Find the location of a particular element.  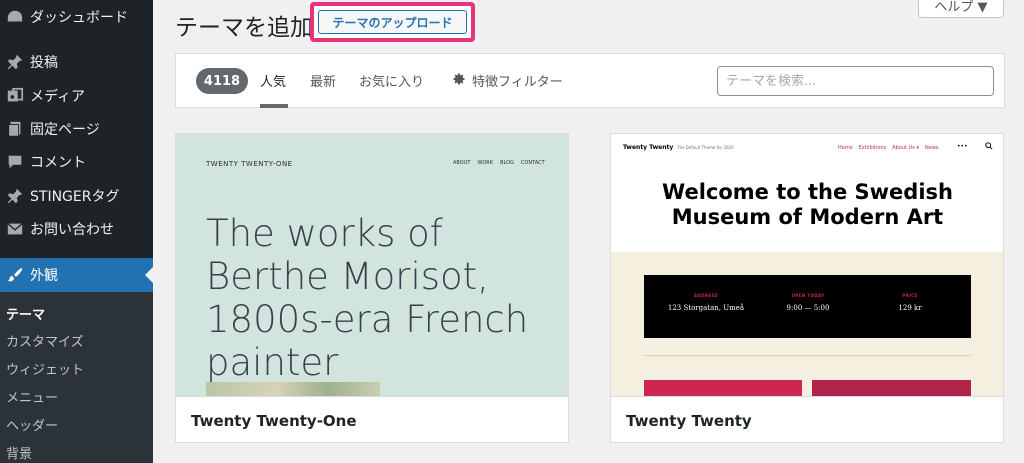

preview-info-value: 9:00 — 5:00 is located at coordinates (808, 308).